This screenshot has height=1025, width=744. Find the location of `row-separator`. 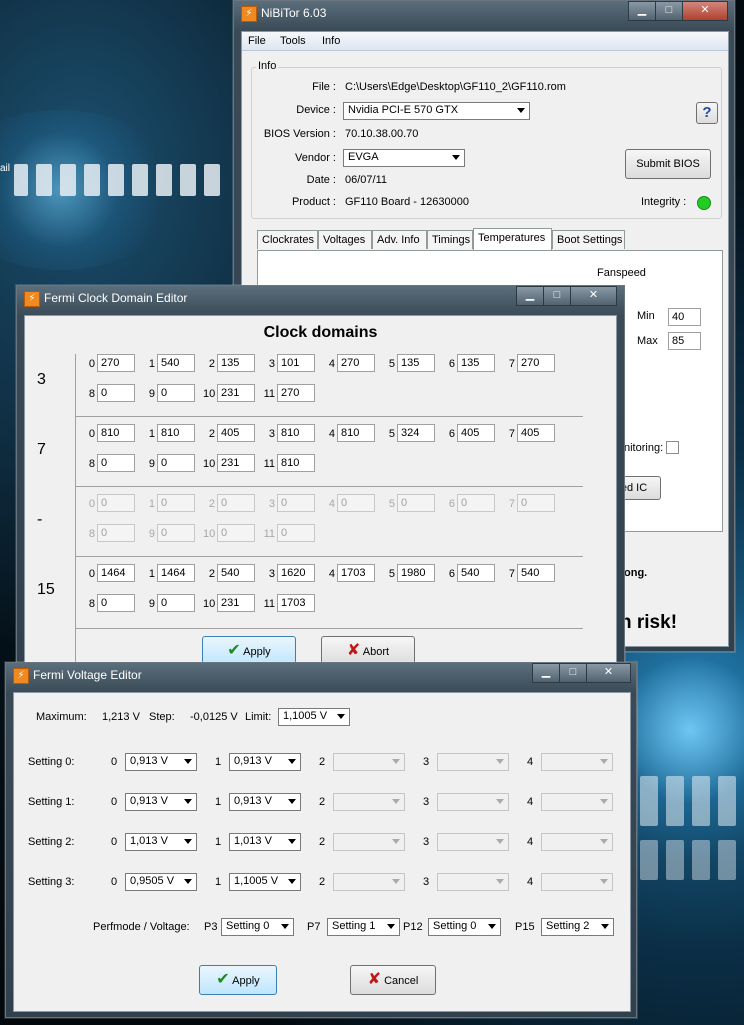

row-separator is located at coordinates (329, 556).